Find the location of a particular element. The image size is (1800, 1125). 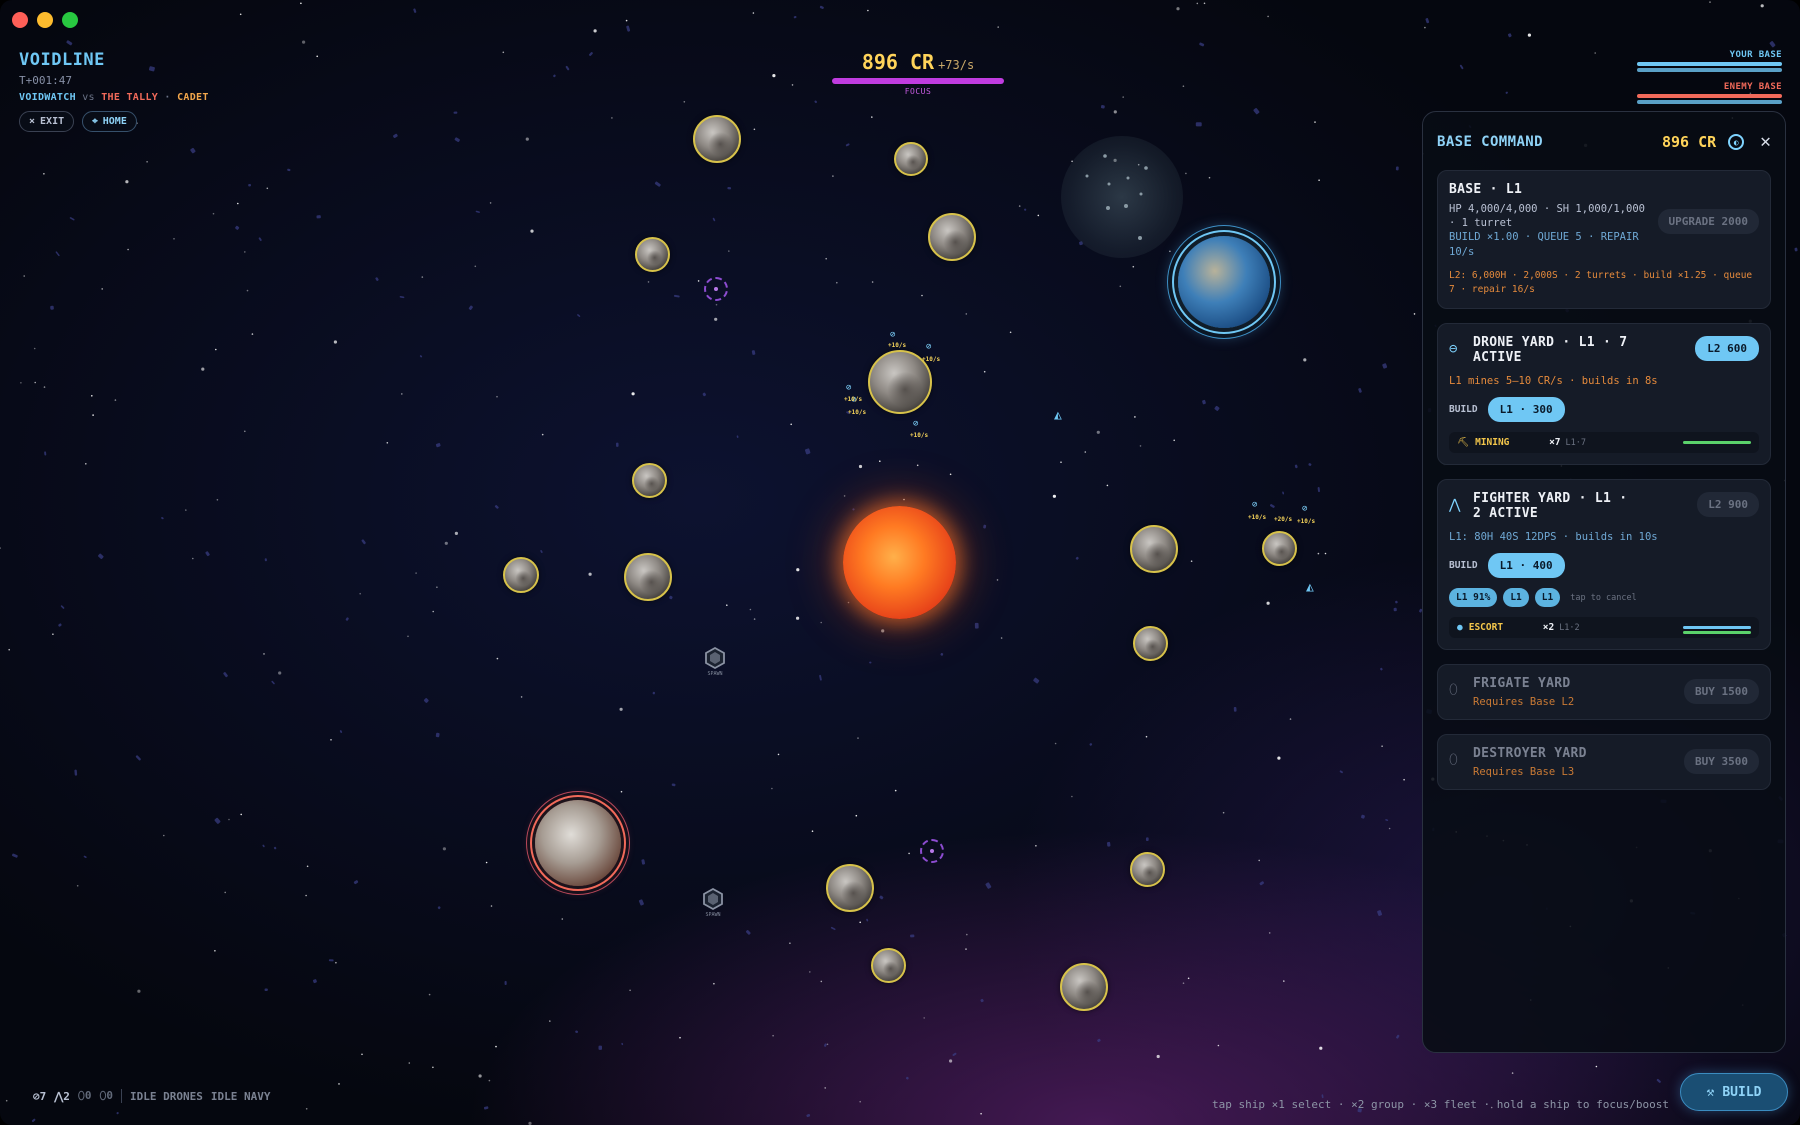

enemy-base-bar is located at coordinates (1709, 96).